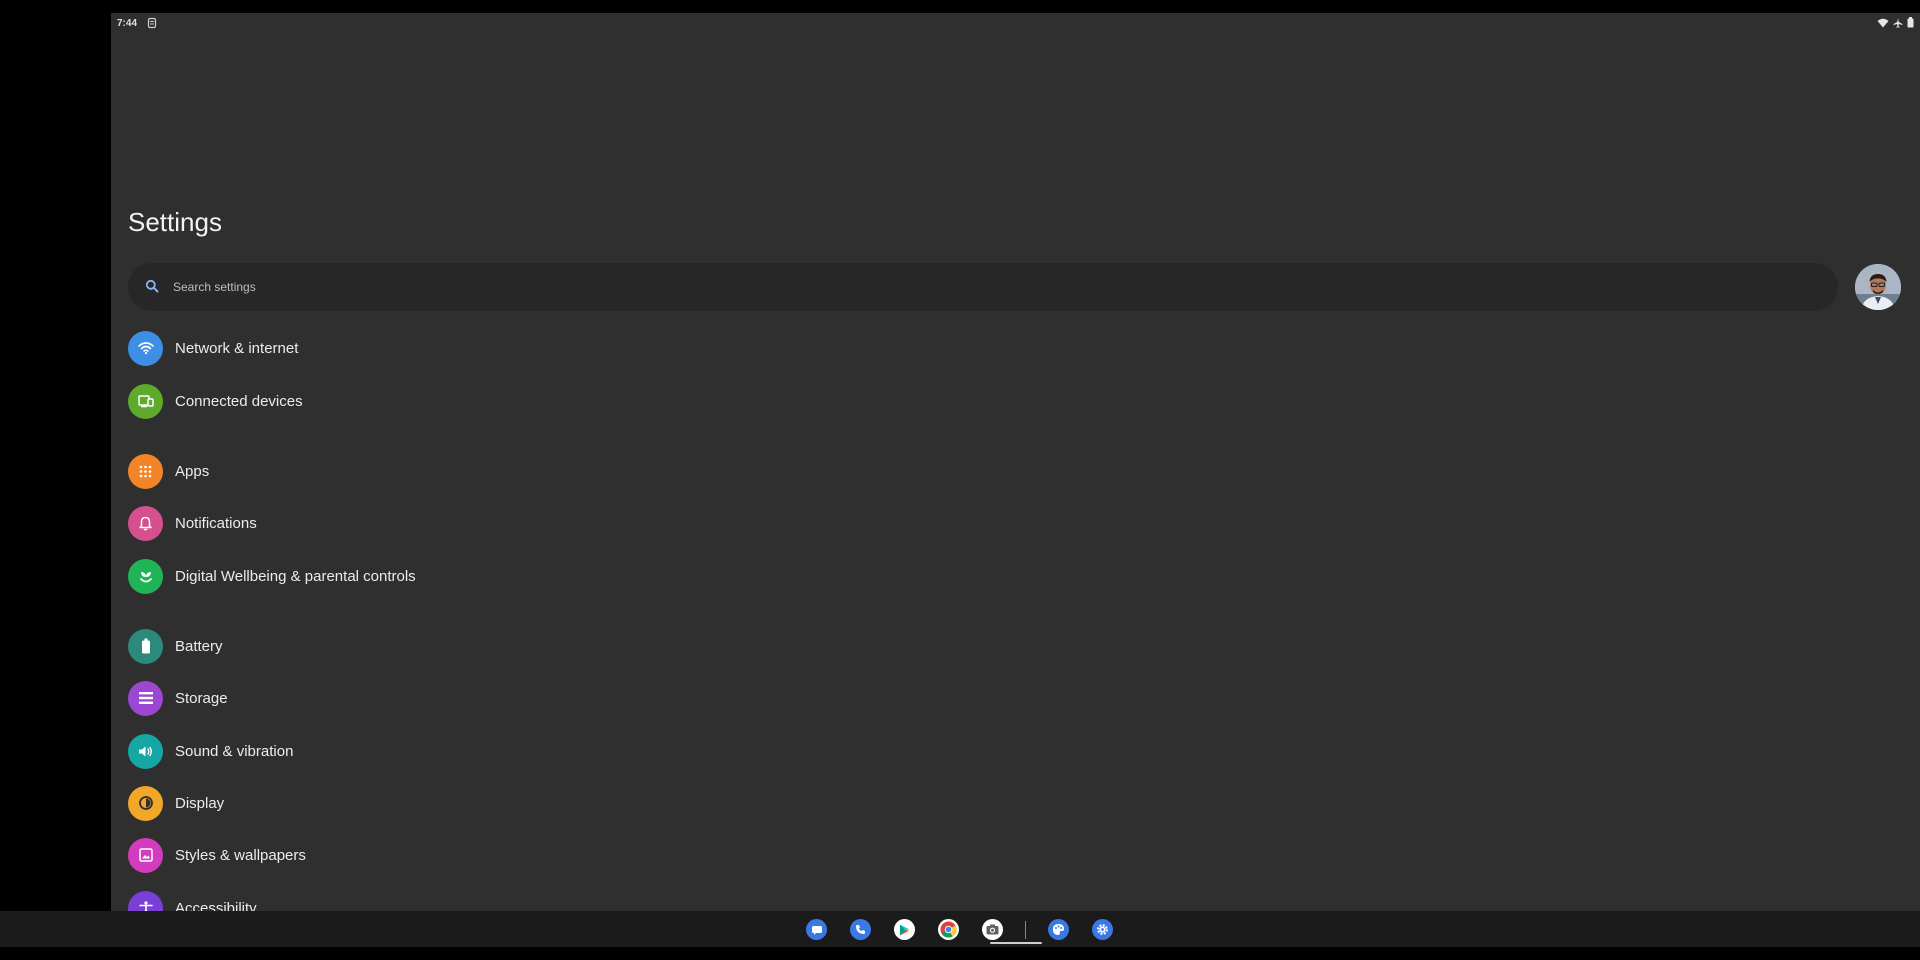 This screenshot has width=1920, height=960. What do you see at coordinates (145, 523) in the screenshot?
I see `bell-icon` at bounding box center [145, 523].